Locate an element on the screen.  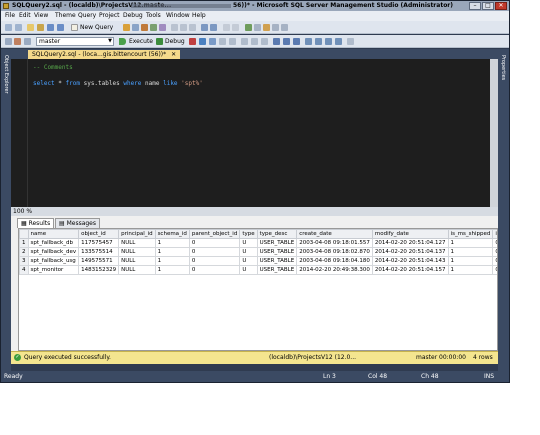
col-header: object_id is located at coordinates (99, 234).